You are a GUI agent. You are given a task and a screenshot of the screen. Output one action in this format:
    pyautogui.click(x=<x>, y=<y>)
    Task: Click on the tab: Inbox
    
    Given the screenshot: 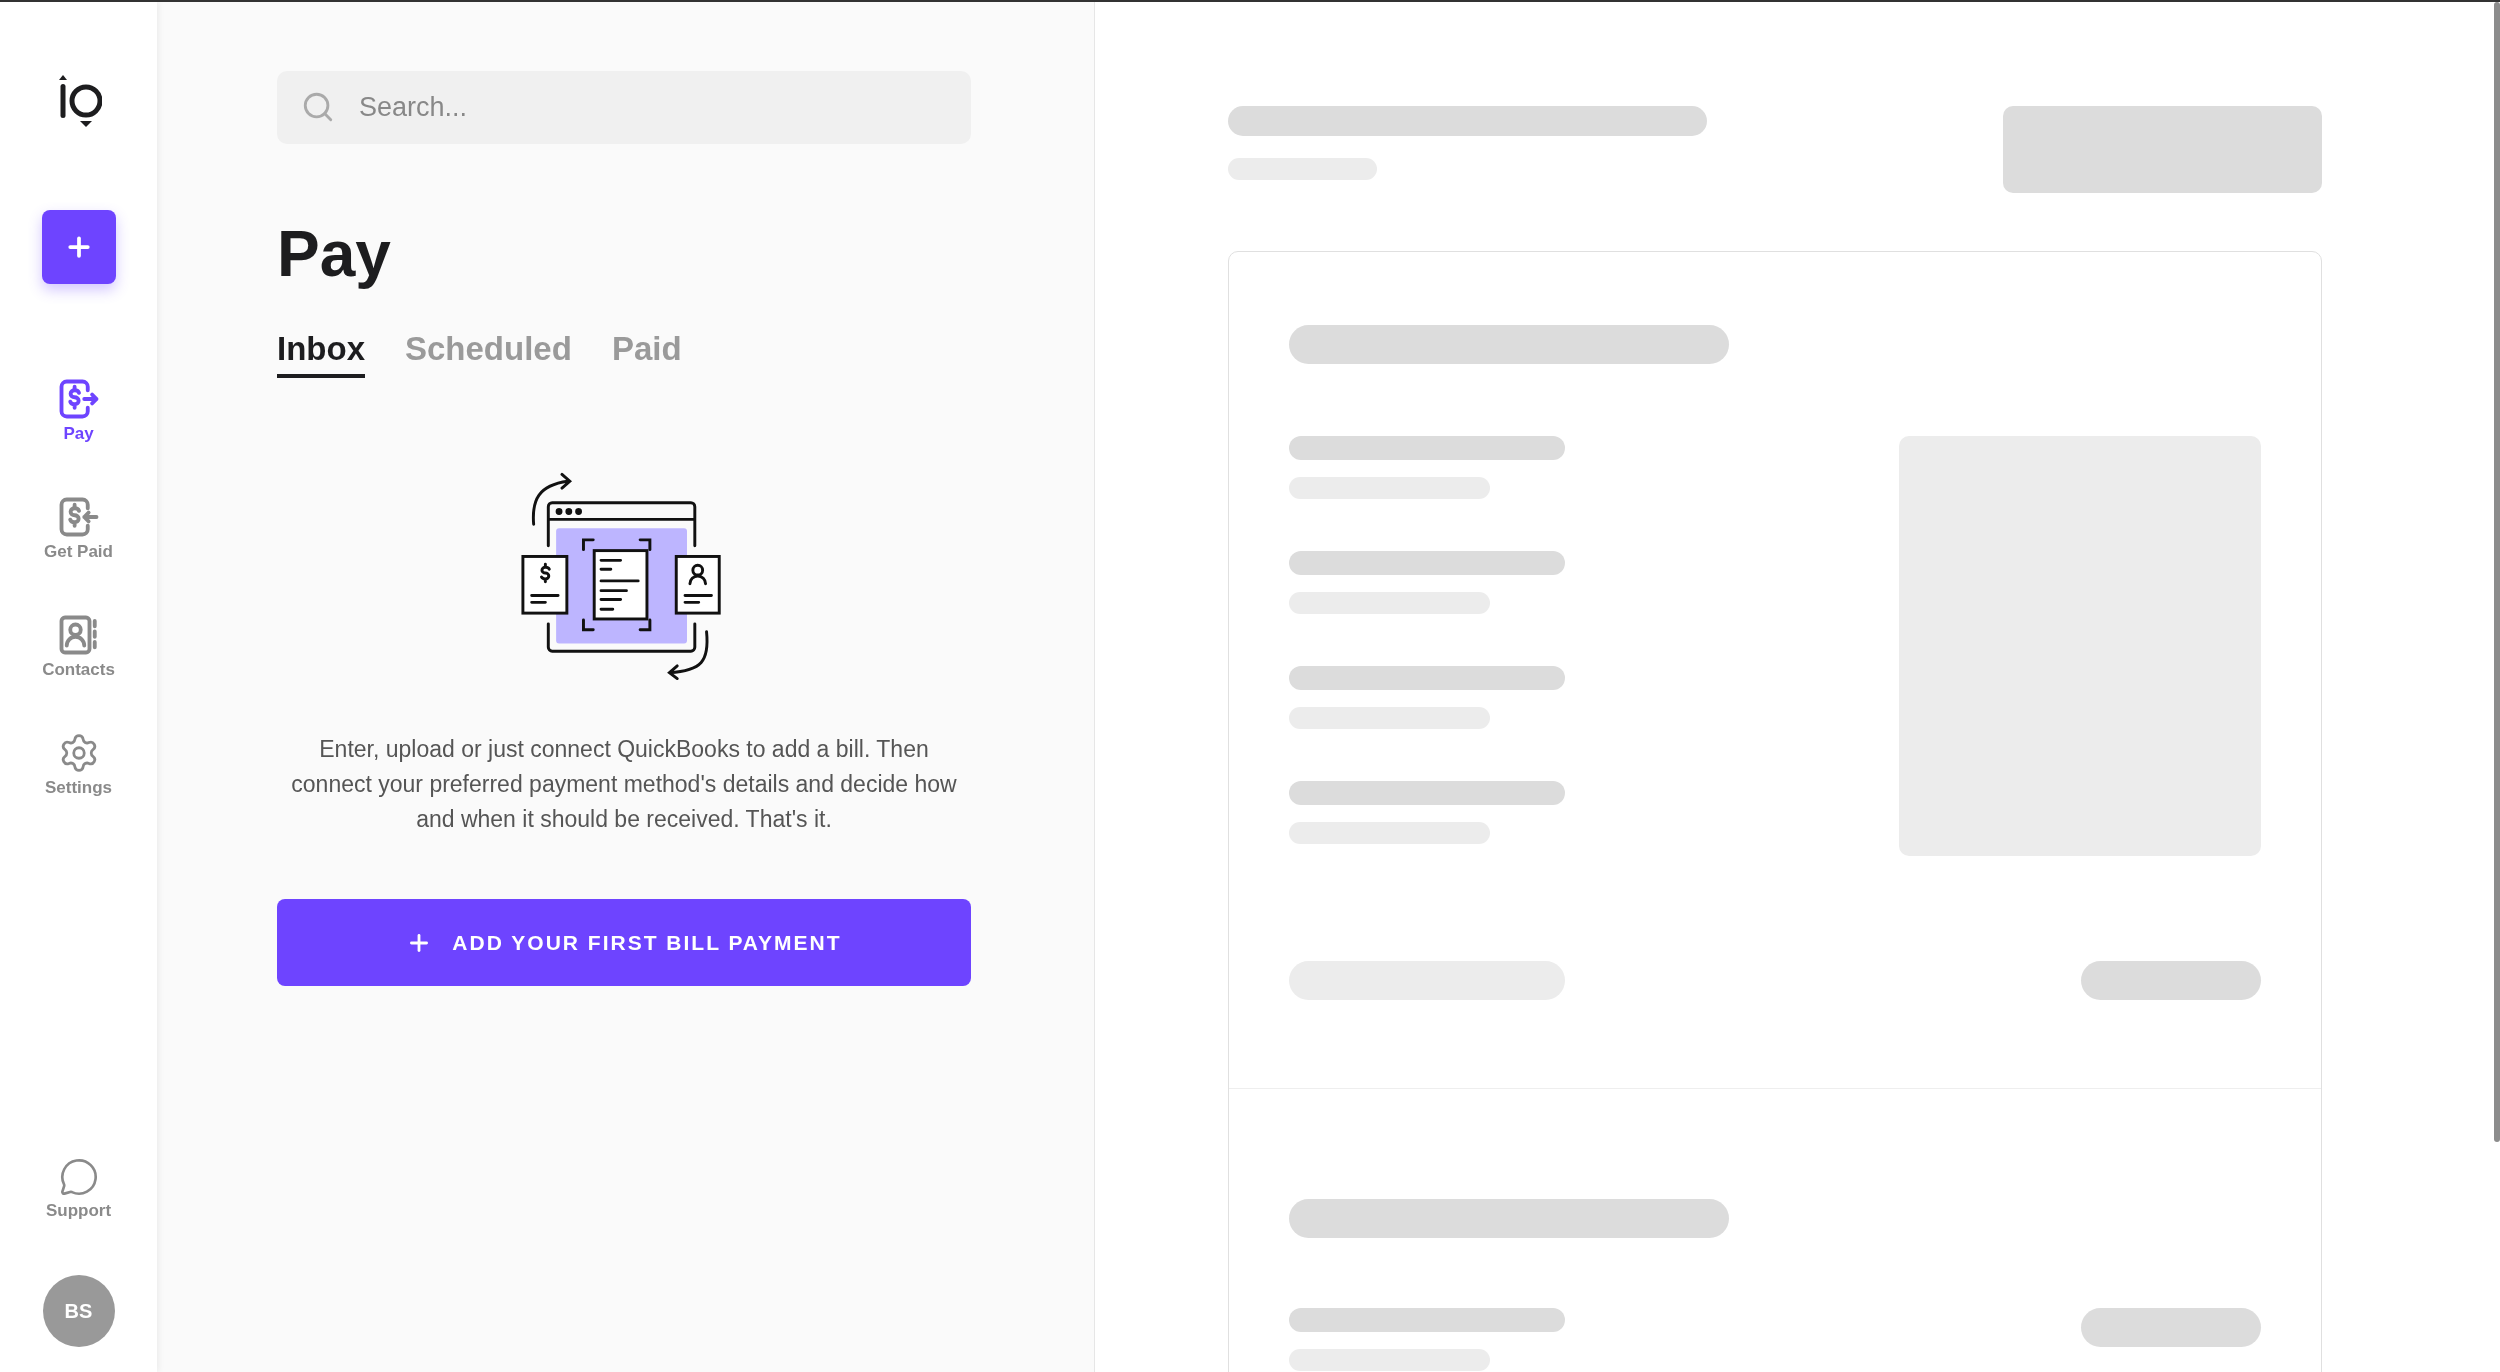 What is the action you would take?
    pyautogui.click(x=321, y=354)
    